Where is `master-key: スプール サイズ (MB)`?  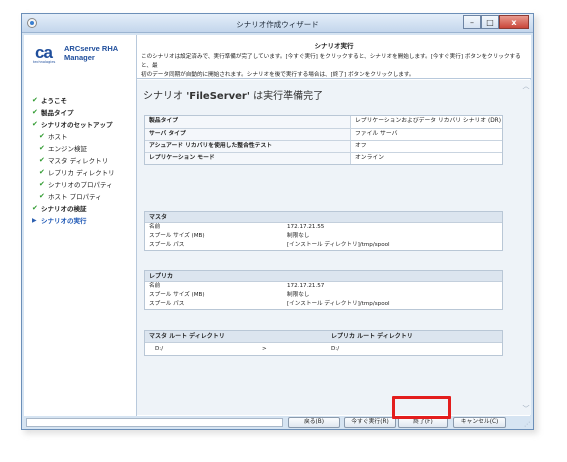 master-key: スプール サイズ (MB) is located at coordinates (177, 236).